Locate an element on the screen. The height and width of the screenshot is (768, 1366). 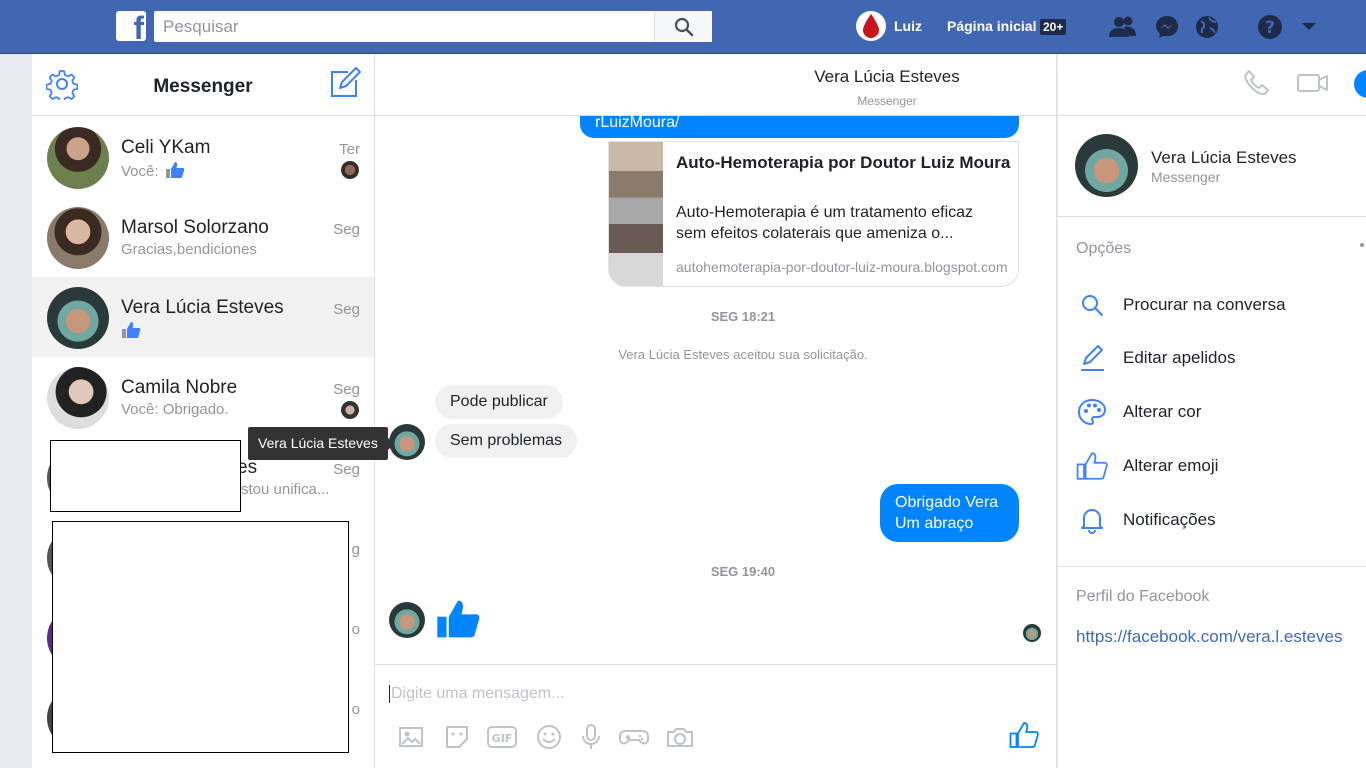
message-snippet: Você: is located at coordinates (153, 170).